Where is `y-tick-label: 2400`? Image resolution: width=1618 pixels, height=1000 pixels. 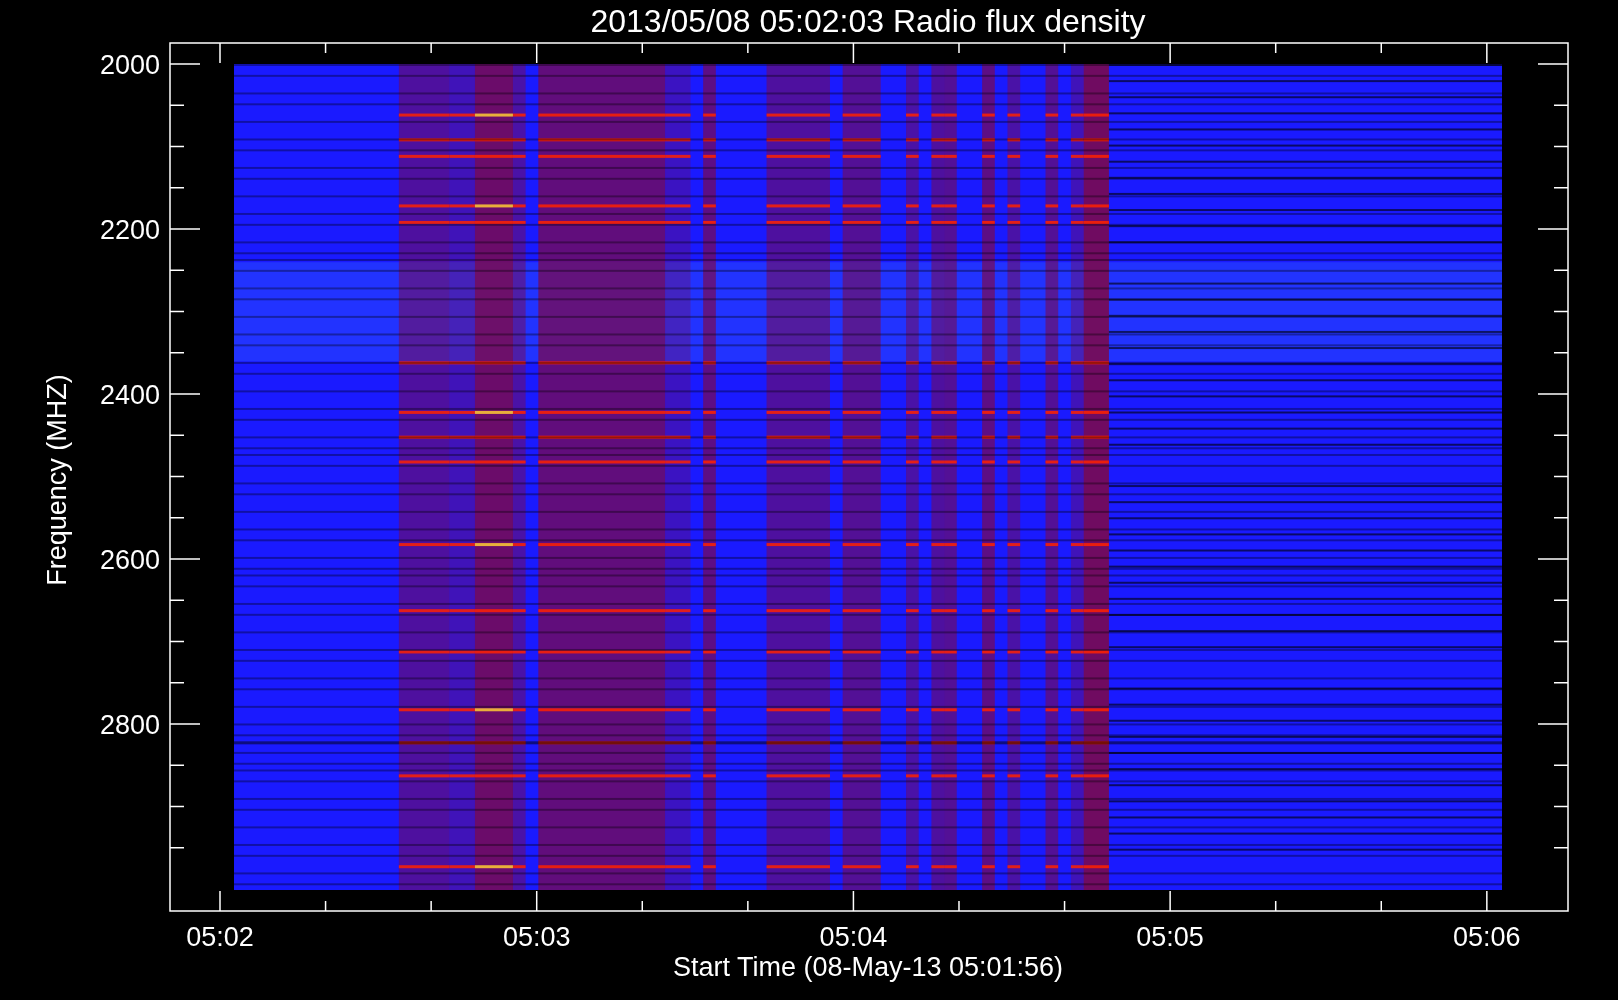
y-tick-label: 2400 is located at coordinates (129, 395).